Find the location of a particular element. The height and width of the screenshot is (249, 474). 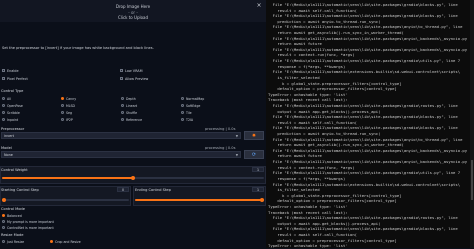

model-select: None ▼ is located at coordinates (121, 154).